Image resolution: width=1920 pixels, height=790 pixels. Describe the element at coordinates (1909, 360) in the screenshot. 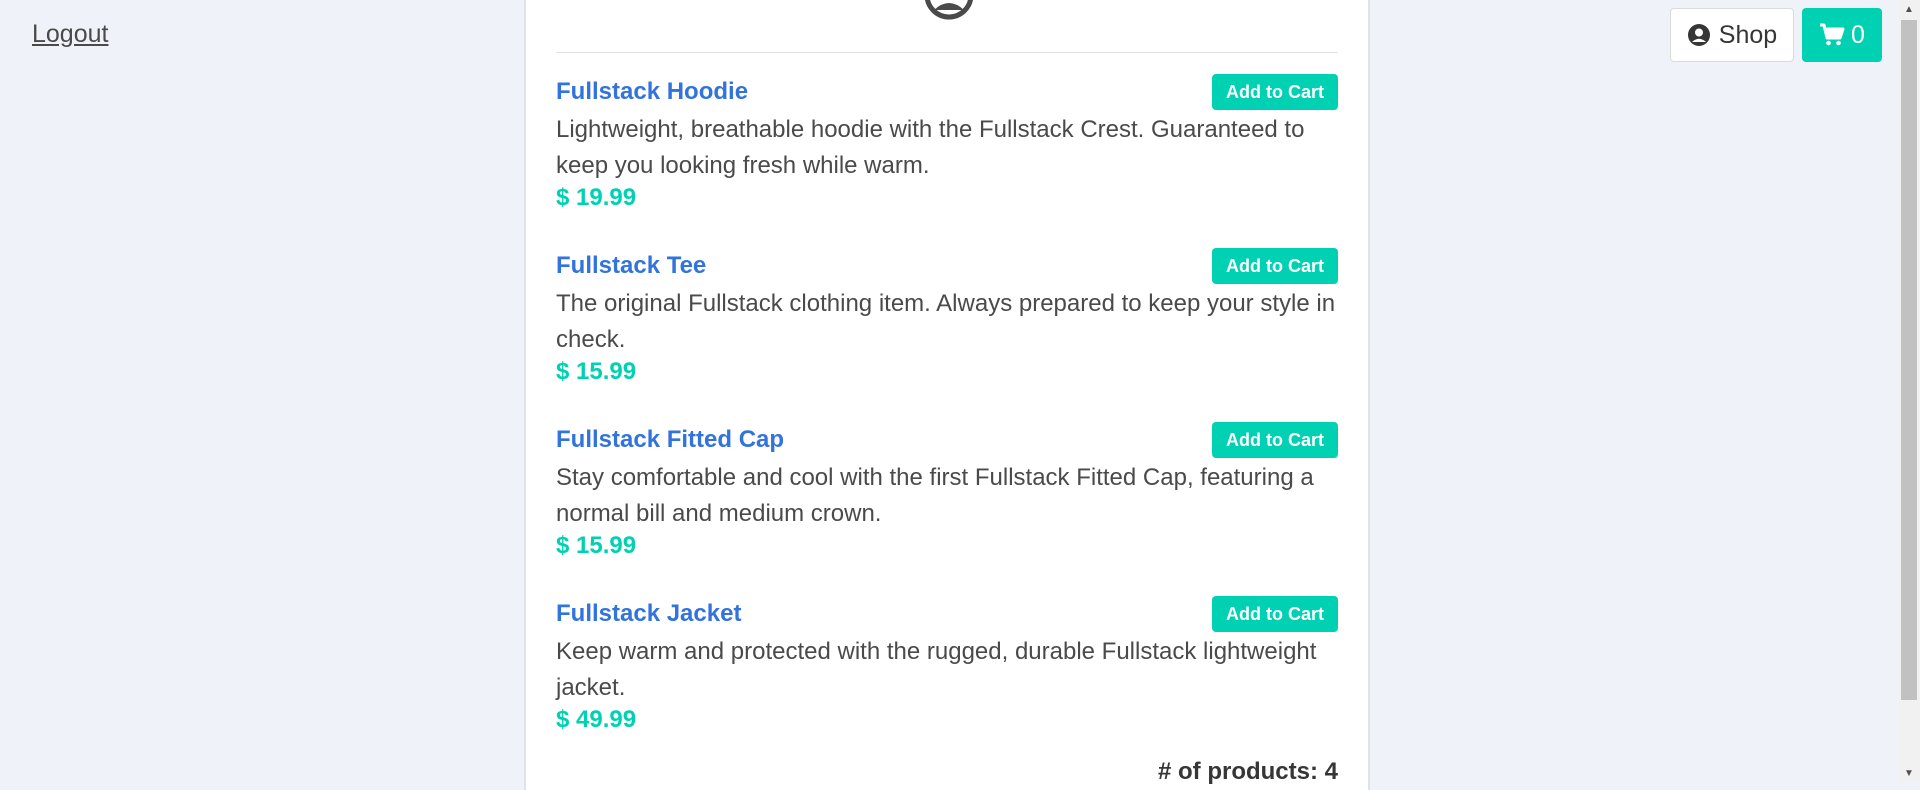

I see `scrollbar-thumb` at that location.